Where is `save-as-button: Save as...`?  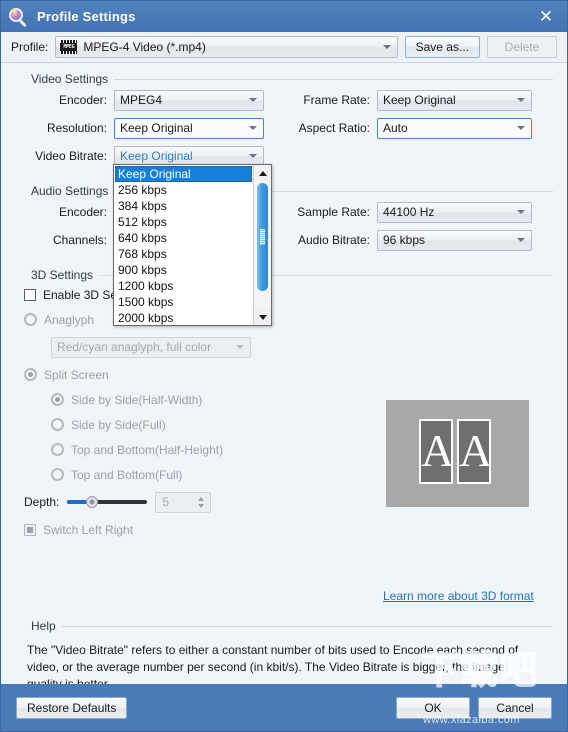
save-as-button: Save as... is located at coordinates (442, 47).